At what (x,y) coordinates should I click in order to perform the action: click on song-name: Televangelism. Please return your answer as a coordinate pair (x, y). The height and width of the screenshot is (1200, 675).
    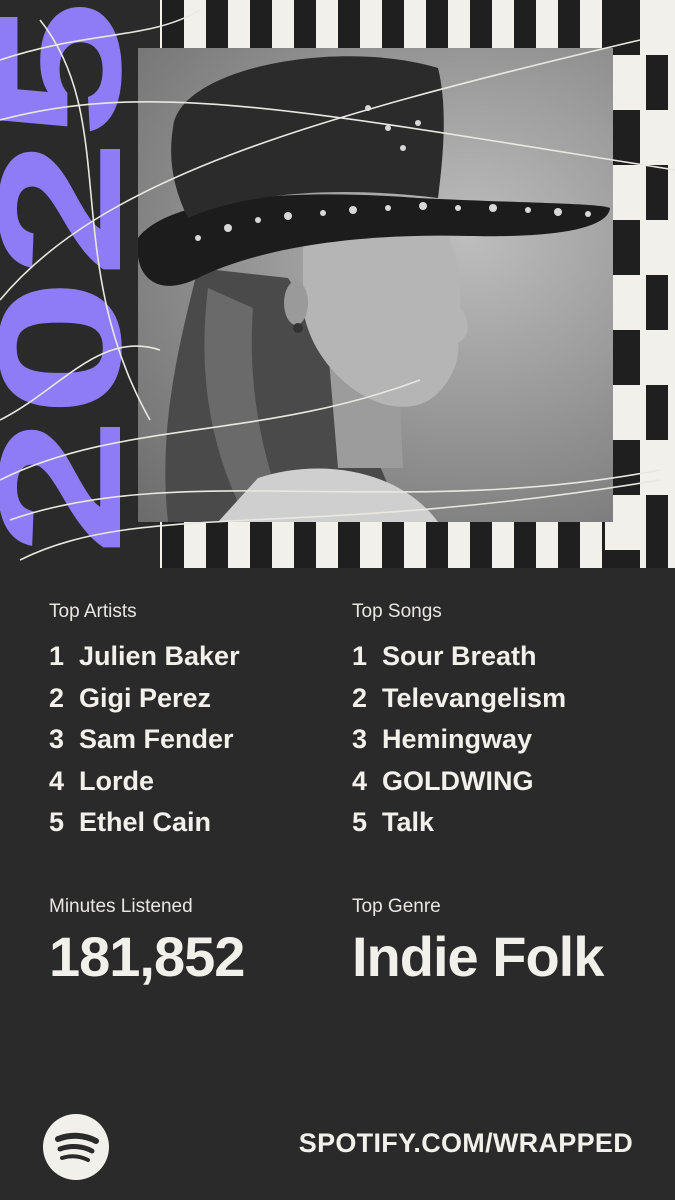
    Looking at the image, I should click on (474, 697).